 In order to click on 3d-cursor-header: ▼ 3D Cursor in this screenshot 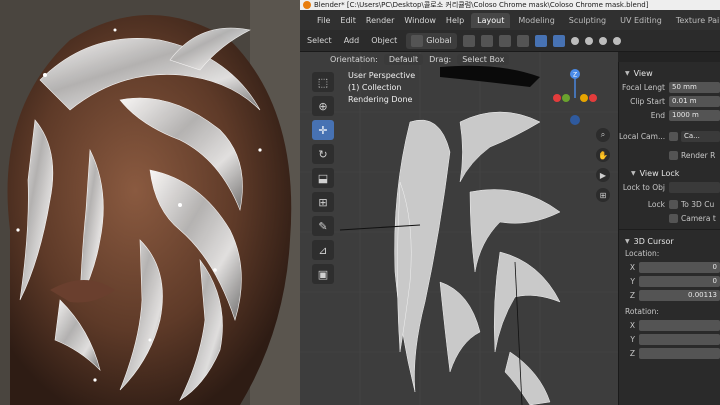, I will do `click(669, 241)`.